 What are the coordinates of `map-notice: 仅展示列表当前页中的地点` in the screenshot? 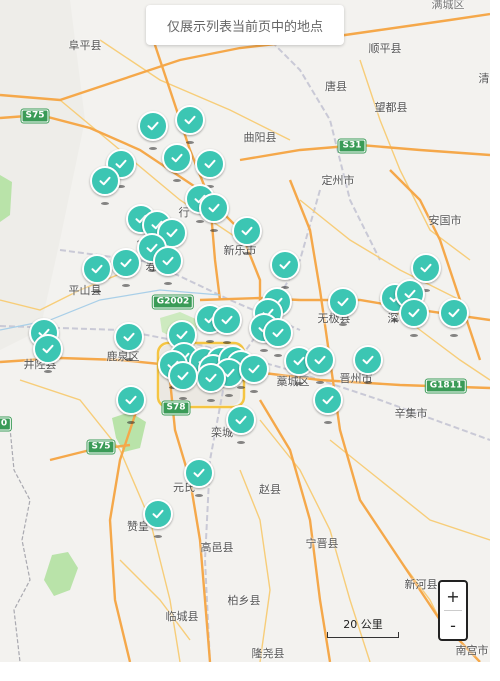 It's located at (245, 25).